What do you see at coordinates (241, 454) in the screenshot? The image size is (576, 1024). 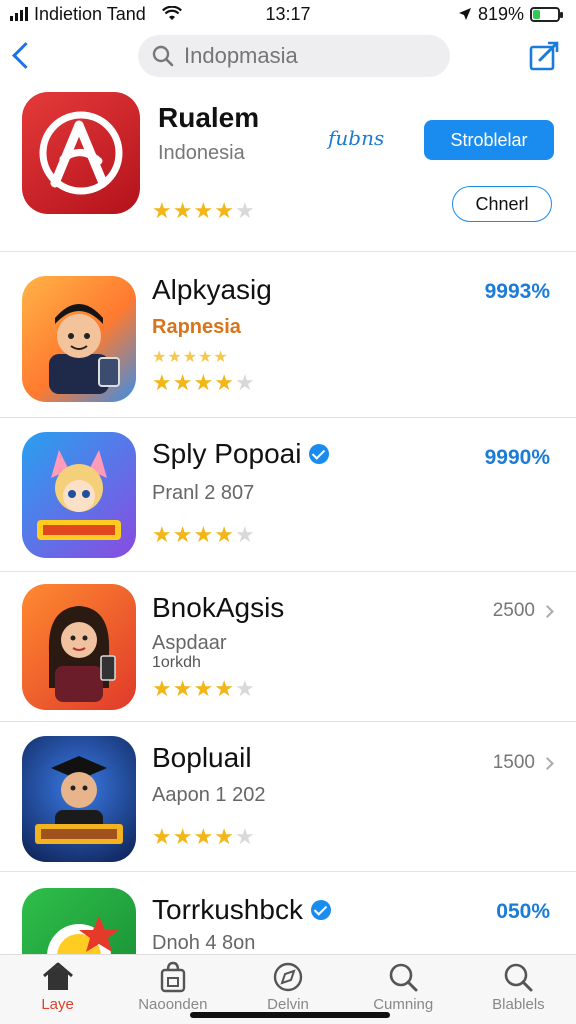 I see `app-name: Sply Popoai` at bounding box center [241, 454].